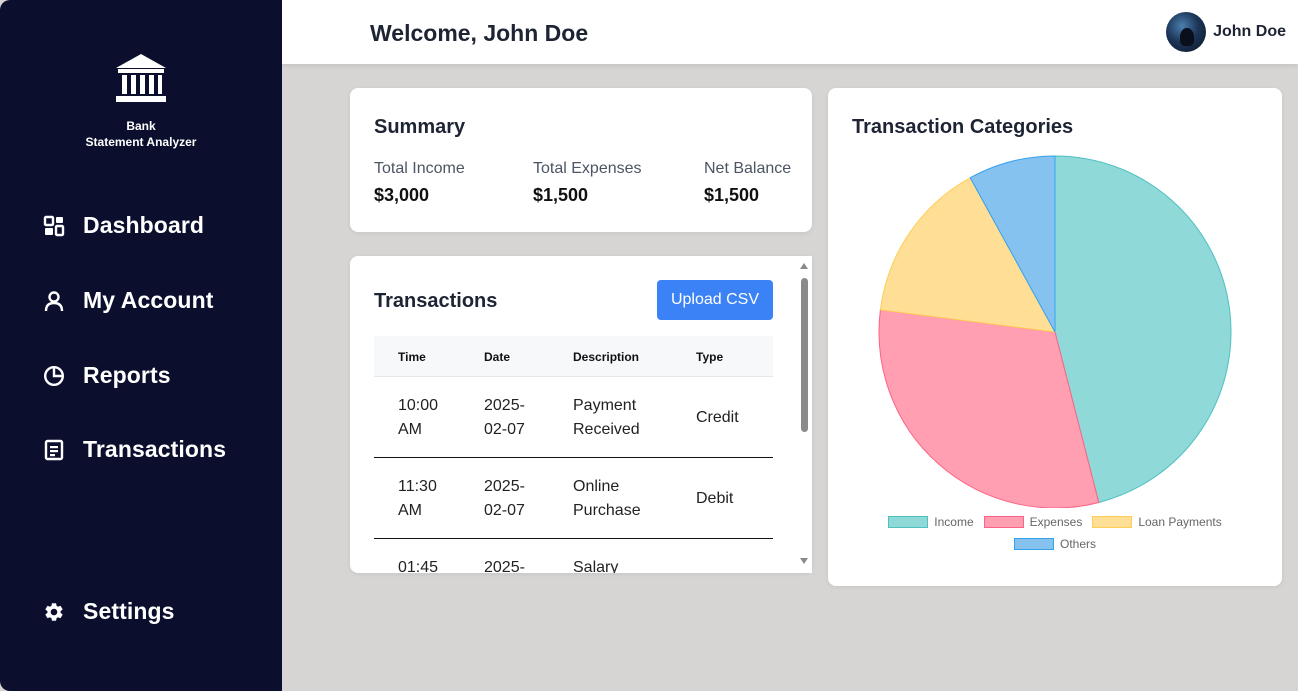  Describe the element at coordinates (573, 556) in the screenshot. I see `table-row: 01:45 2025- Salary` at that location.